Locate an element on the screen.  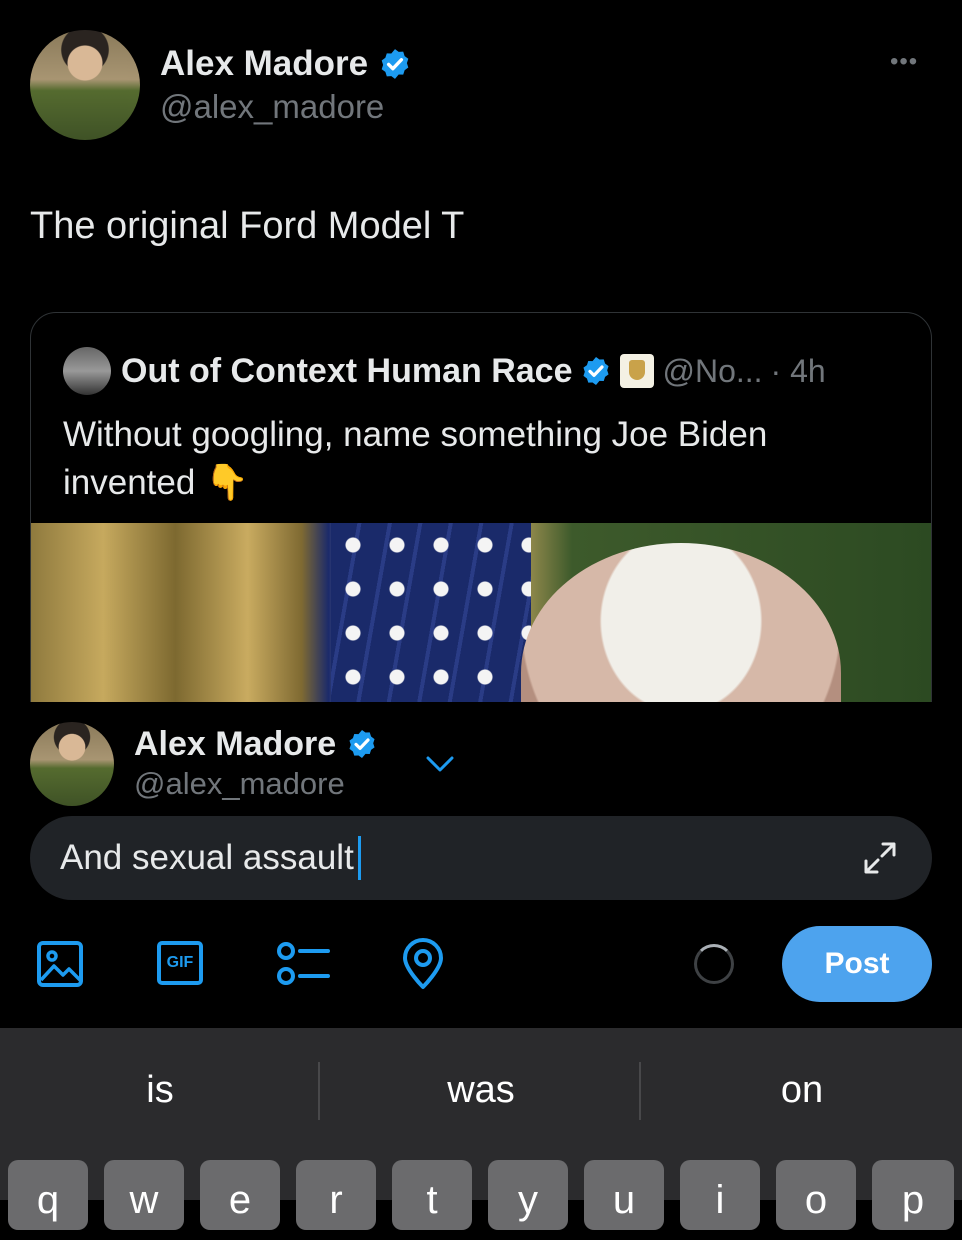
author-avatar is located at coordinates (85, 85).